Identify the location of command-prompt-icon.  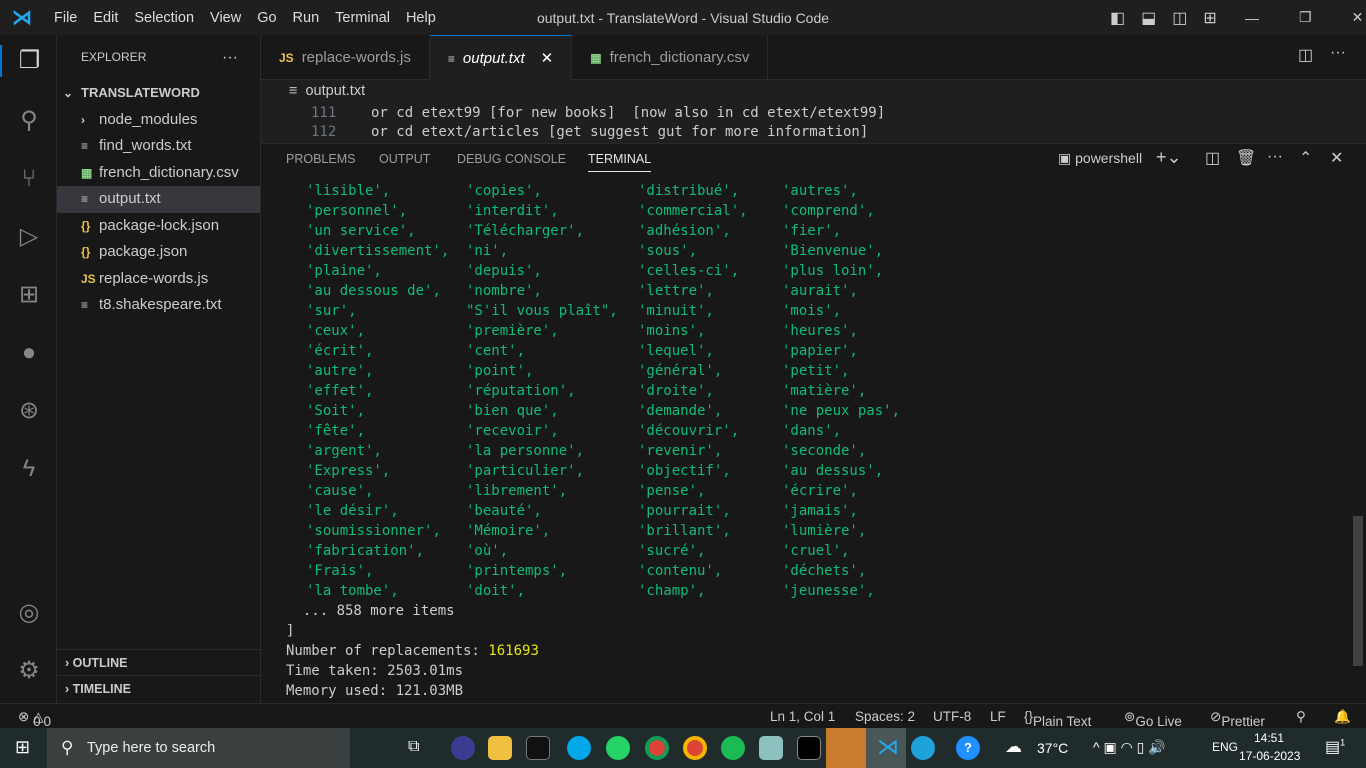
(809, 748).